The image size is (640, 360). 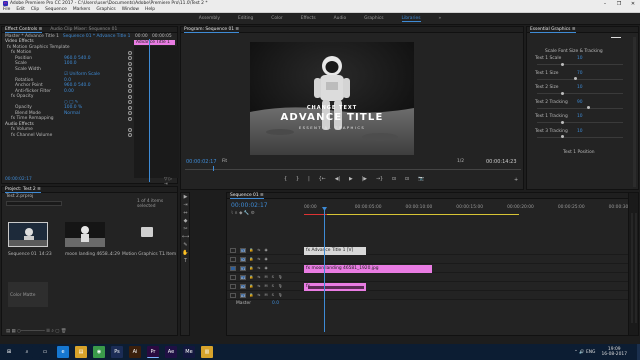 I want to click on after-effects-taskbar-icon: Ae, so click(x=171, y=352).